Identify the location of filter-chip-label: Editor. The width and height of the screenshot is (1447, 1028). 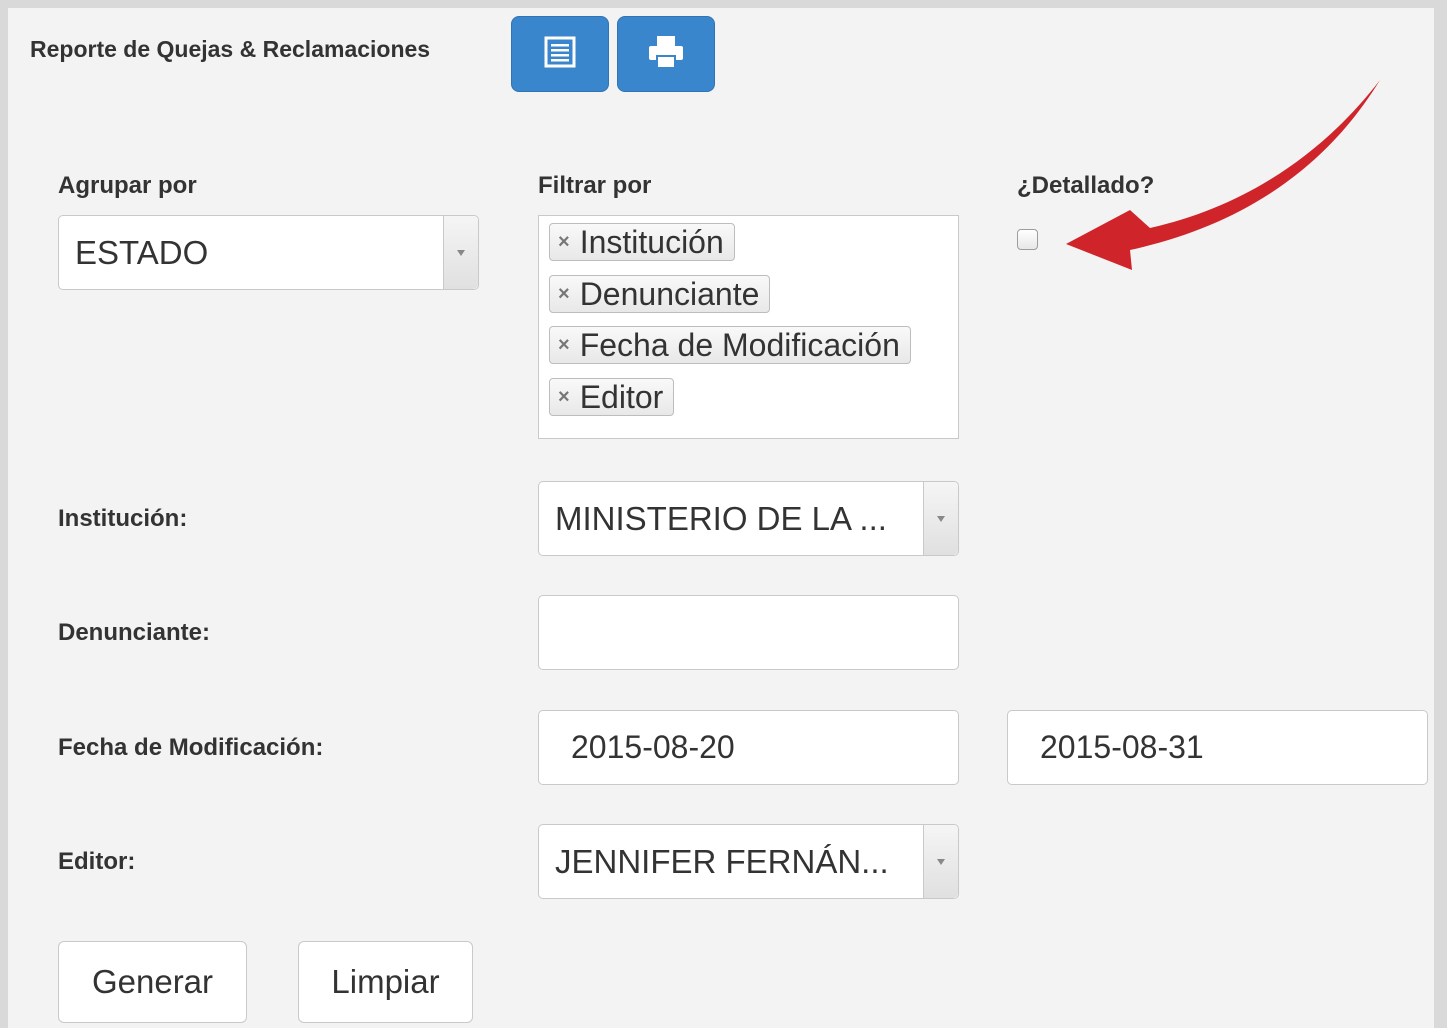
(621, 396).